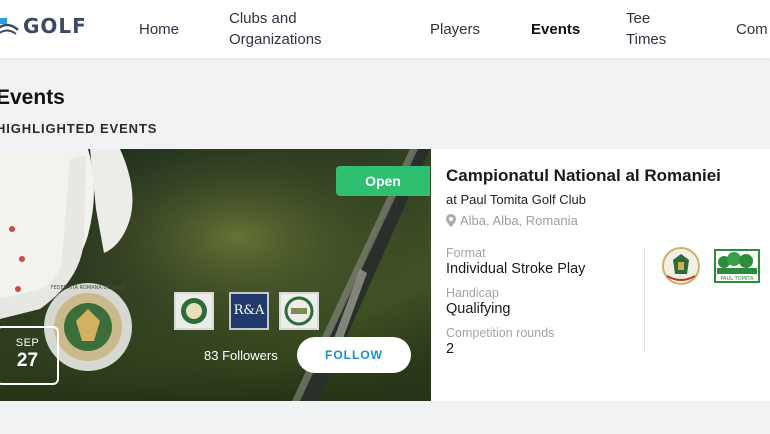  I want to click on follow-button: FOLLOW, so click(354, 355).